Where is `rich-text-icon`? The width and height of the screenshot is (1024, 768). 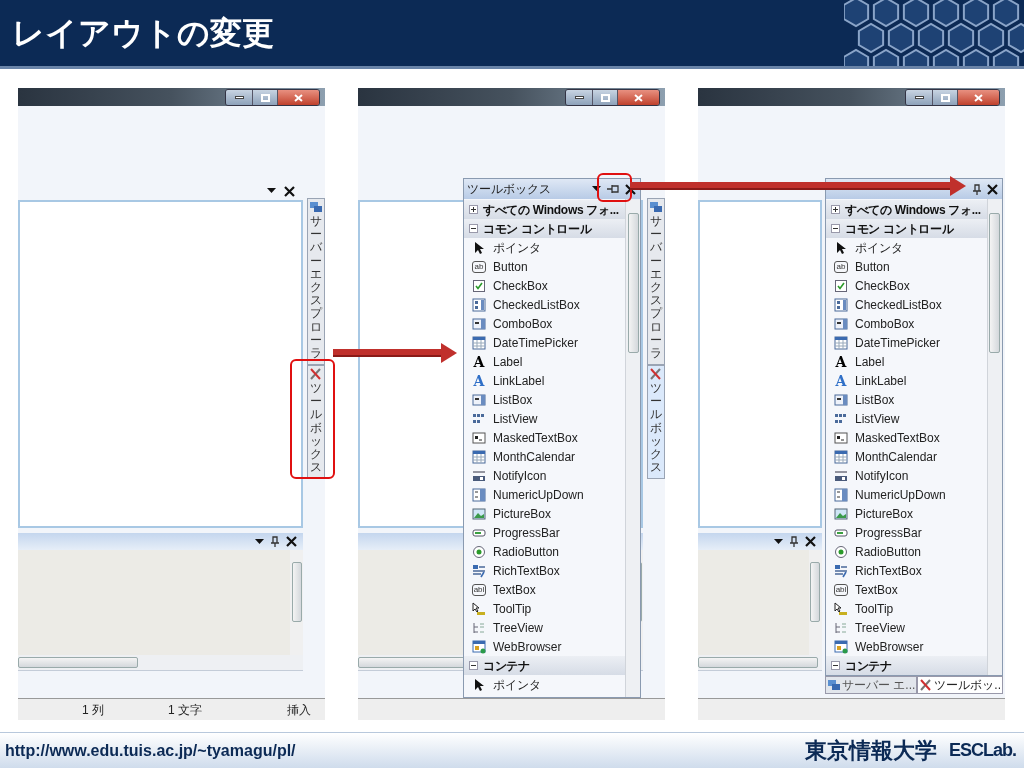 rich-text-icon is located at coordinates (841, 570).